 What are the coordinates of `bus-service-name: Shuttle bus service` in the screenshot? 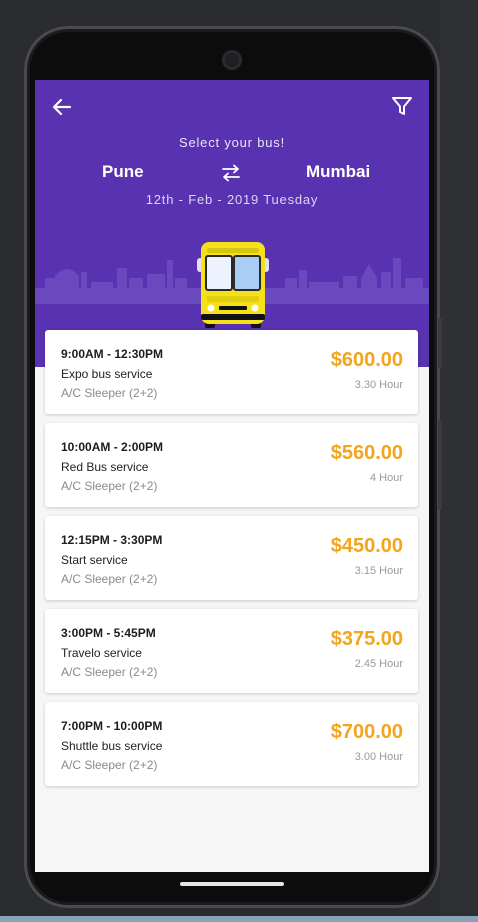 It's located at (112, 746).